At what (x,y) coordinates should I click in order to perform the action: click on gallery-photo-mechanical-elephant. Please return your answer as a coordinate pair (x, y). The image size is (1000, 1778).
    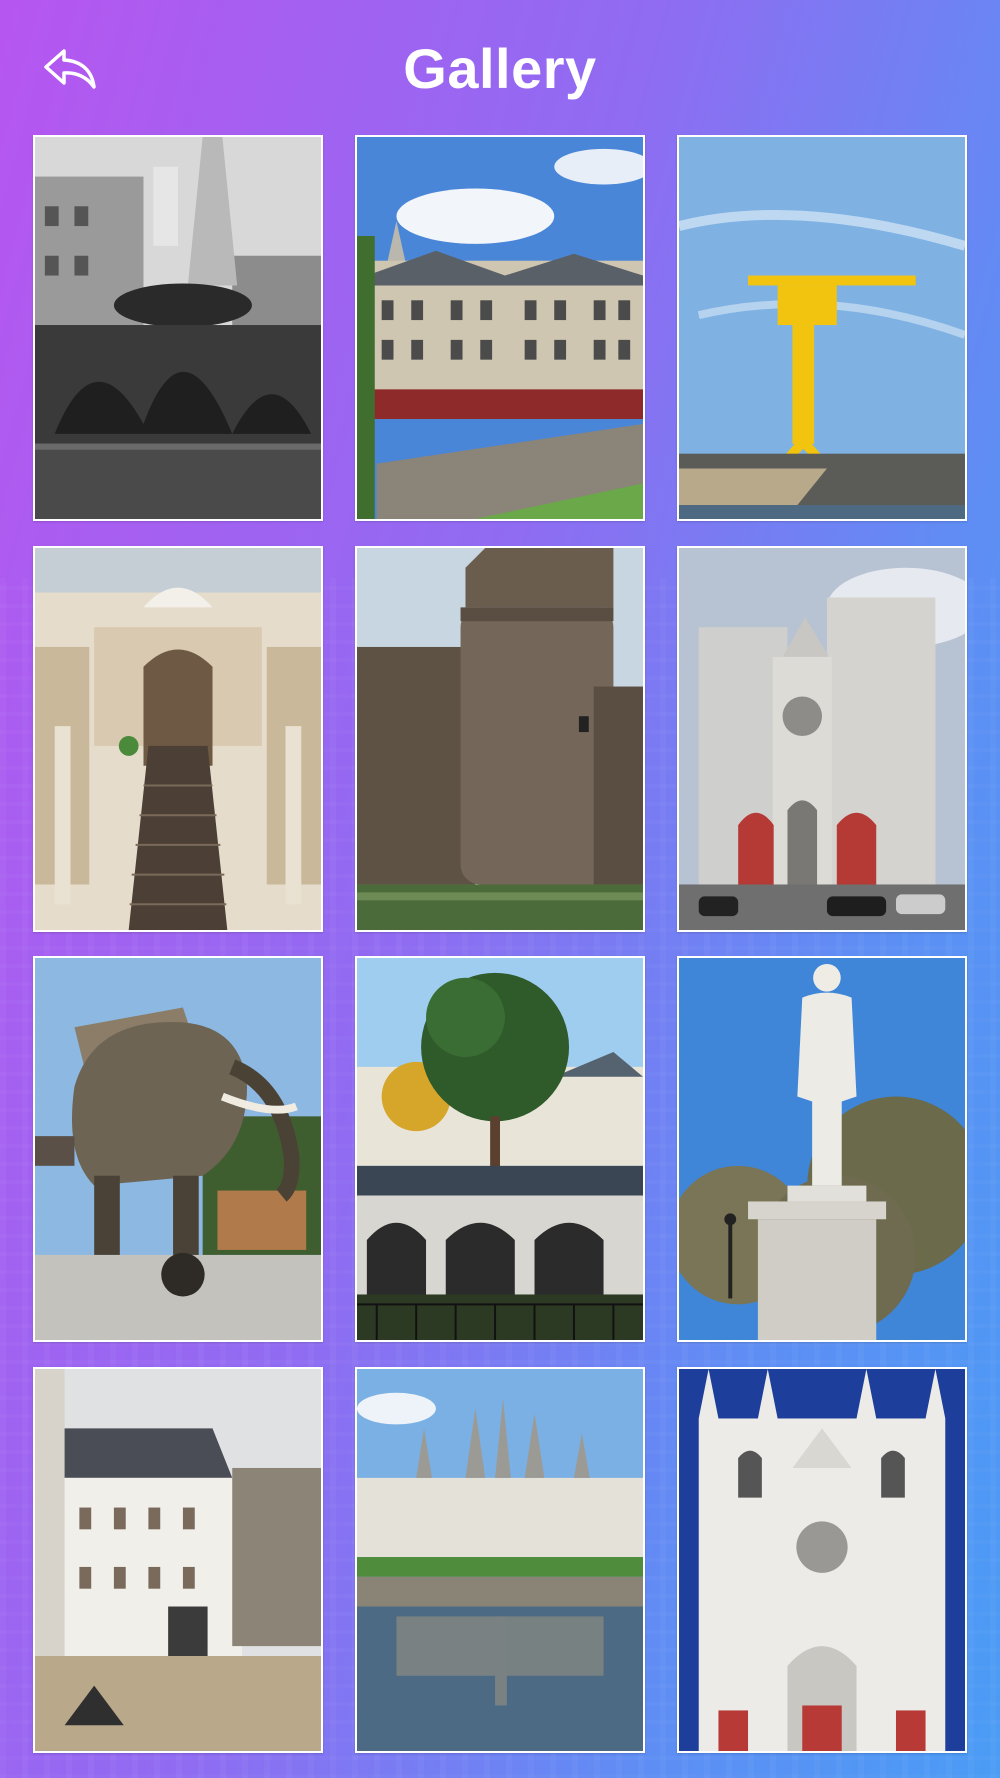
    Looking at the image, I should click on (178, 1149).